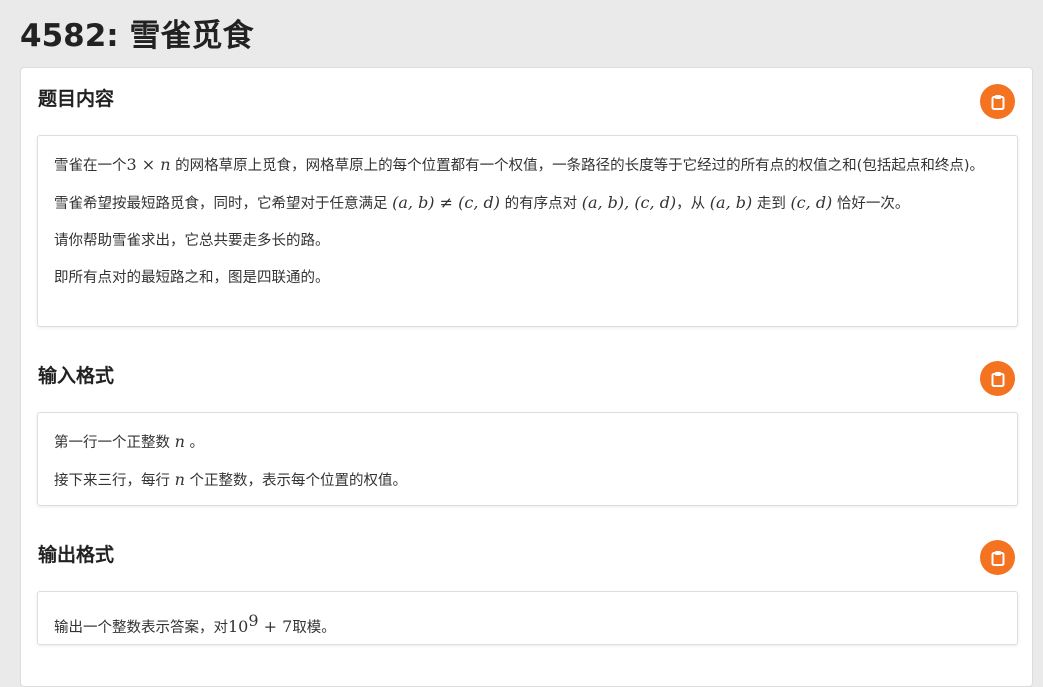 This screenshot has width=1043, height=687. Describe the element at coordinates (76, 99) in the screenshot. I see `section-title-description: 题目内容` at that location.